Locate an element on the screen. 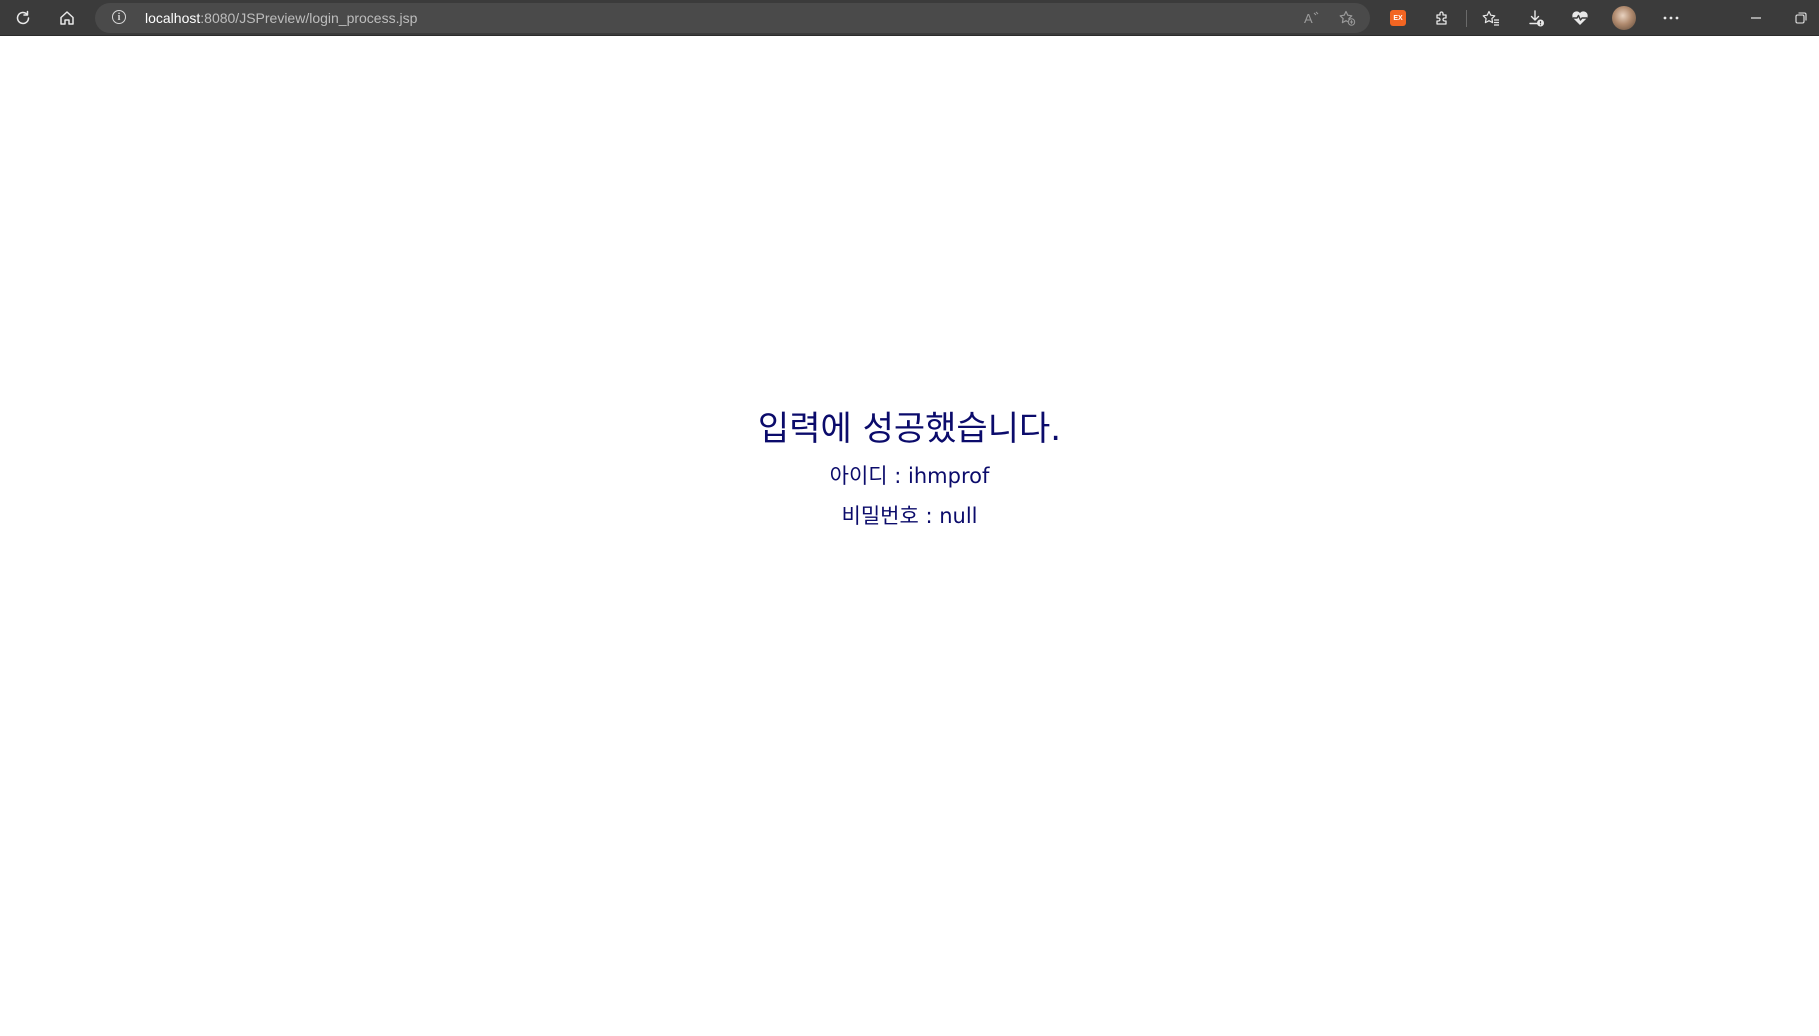 This screenshot has width=1819, height=1036. extension-button: EX is located at coordinates (1398, 18).